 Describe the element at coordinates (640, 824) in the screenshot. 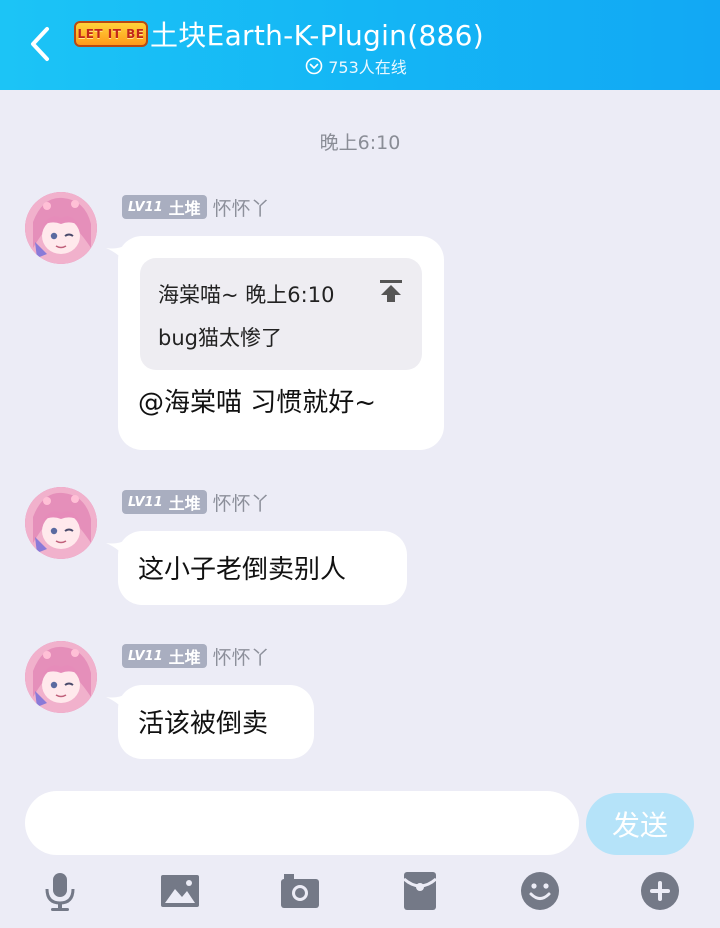

I see `send-button: 发送` at that location.